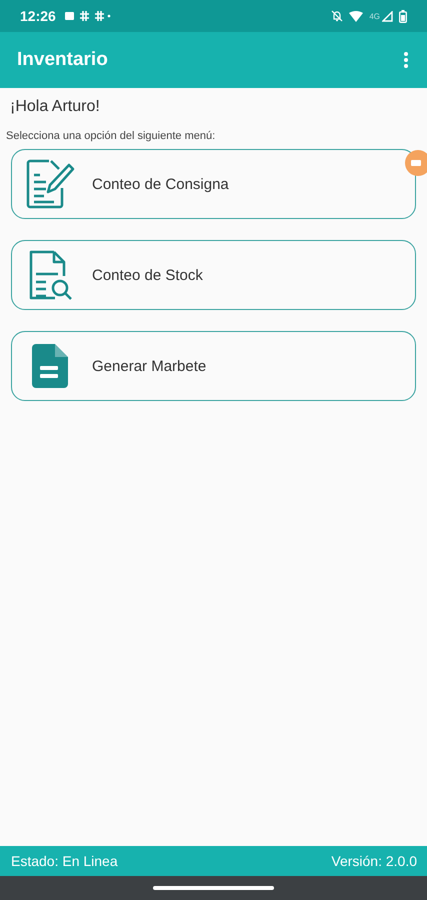  I want to click on connection-status: Estado: En Linea, so click(64, 861).